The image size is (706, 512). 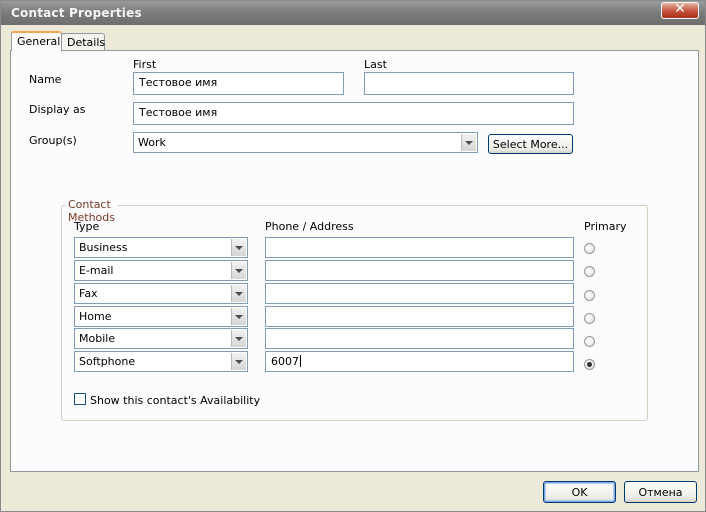 I want to click on contact-type-value: Fax, so click(x=88, y=293).